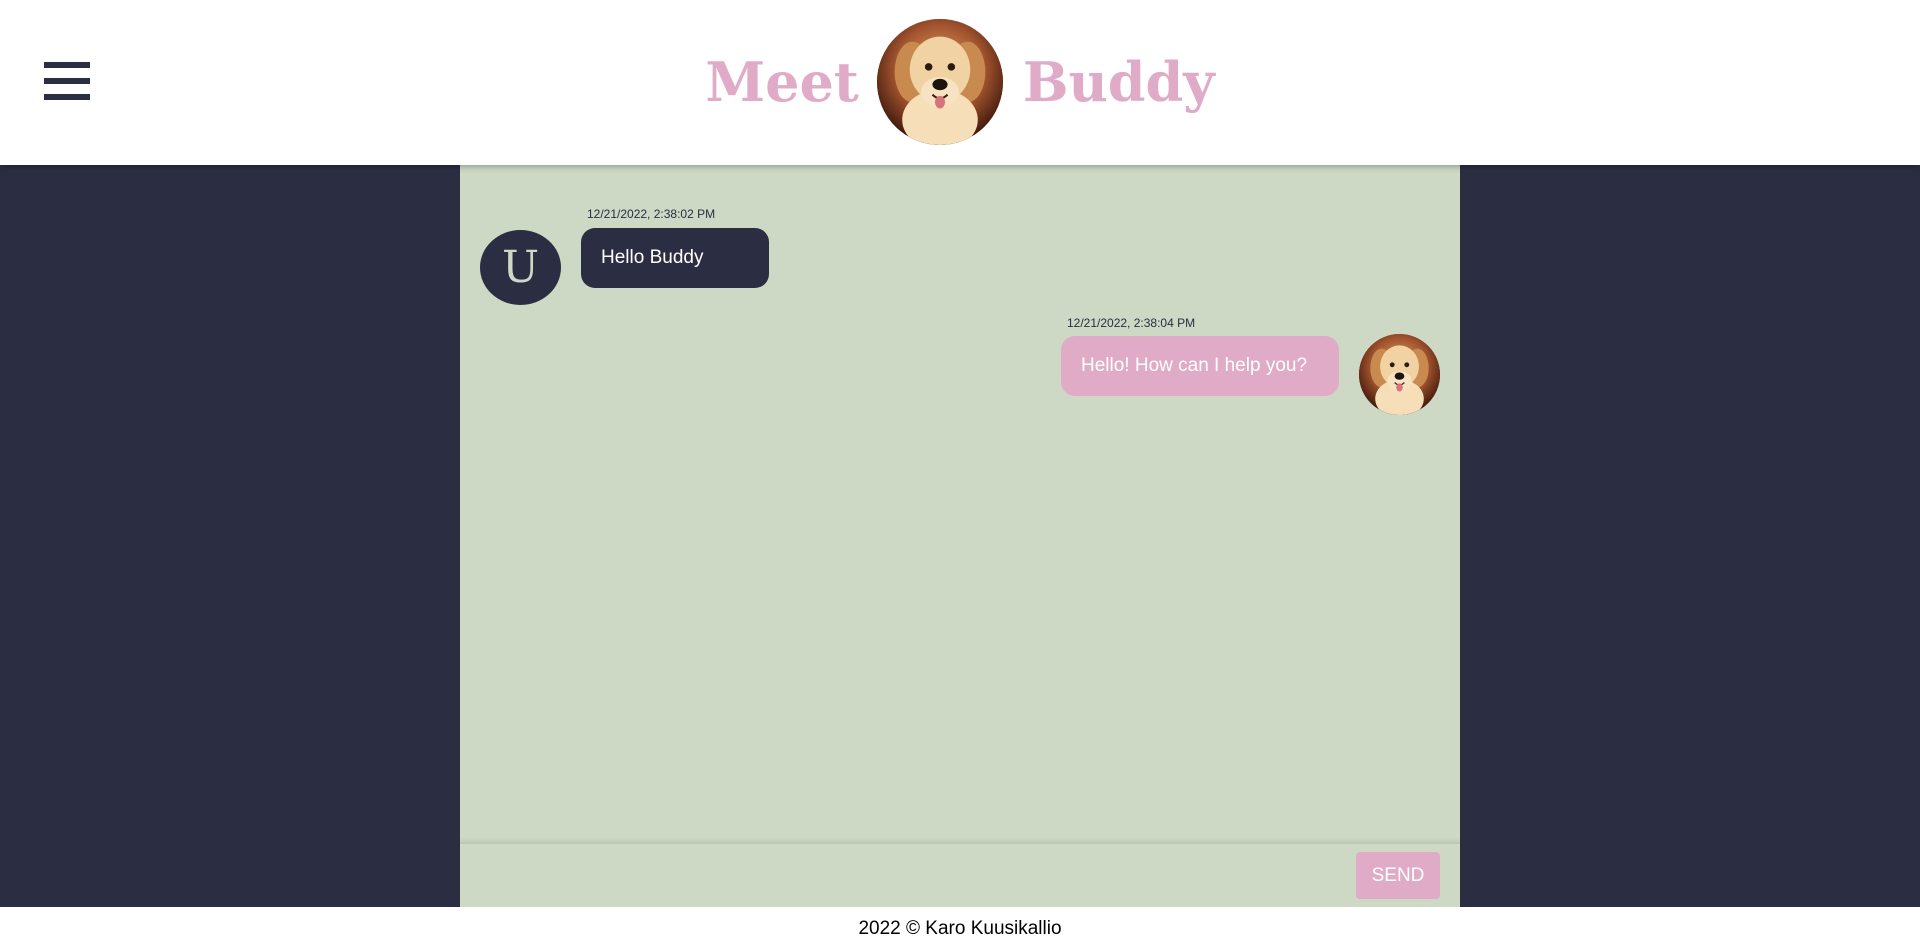 Image resolution: width=1920 pixels, height=951 pixels. I want to click on brand-logo: Meet Buddy, so click(960, 82).